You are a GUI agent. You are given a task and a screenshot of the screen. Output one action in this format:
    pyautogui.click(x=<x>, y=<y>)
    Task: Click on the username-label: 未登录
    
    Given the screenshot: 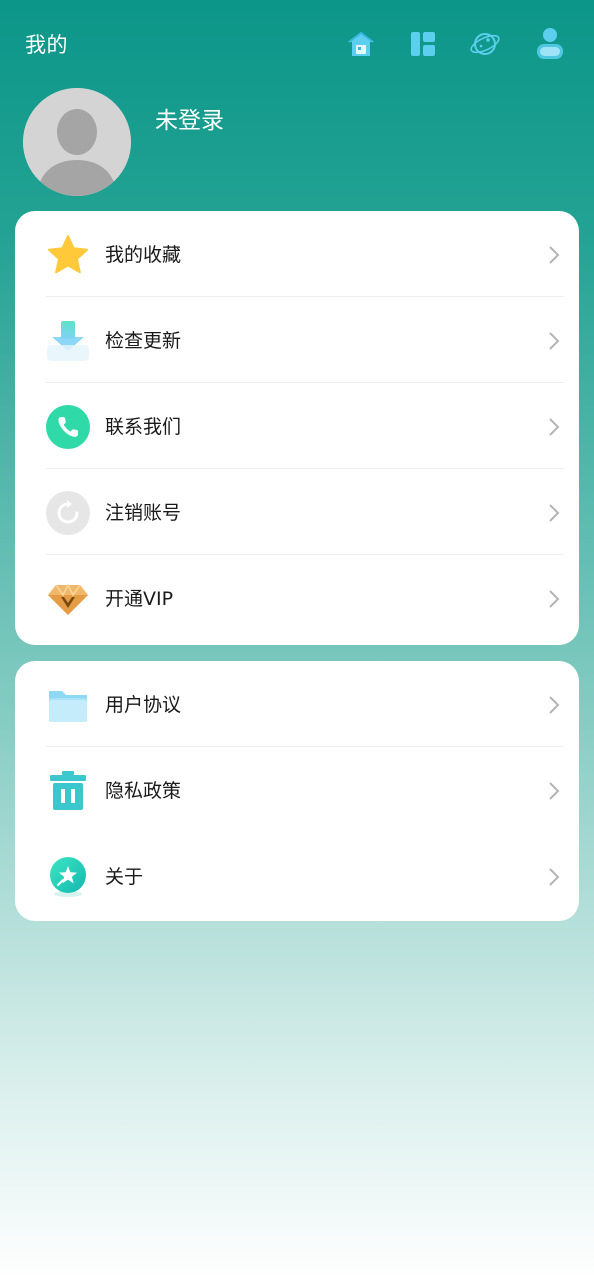 What is the action you would take?
    pyautogui.click(x=189, y=121)
    